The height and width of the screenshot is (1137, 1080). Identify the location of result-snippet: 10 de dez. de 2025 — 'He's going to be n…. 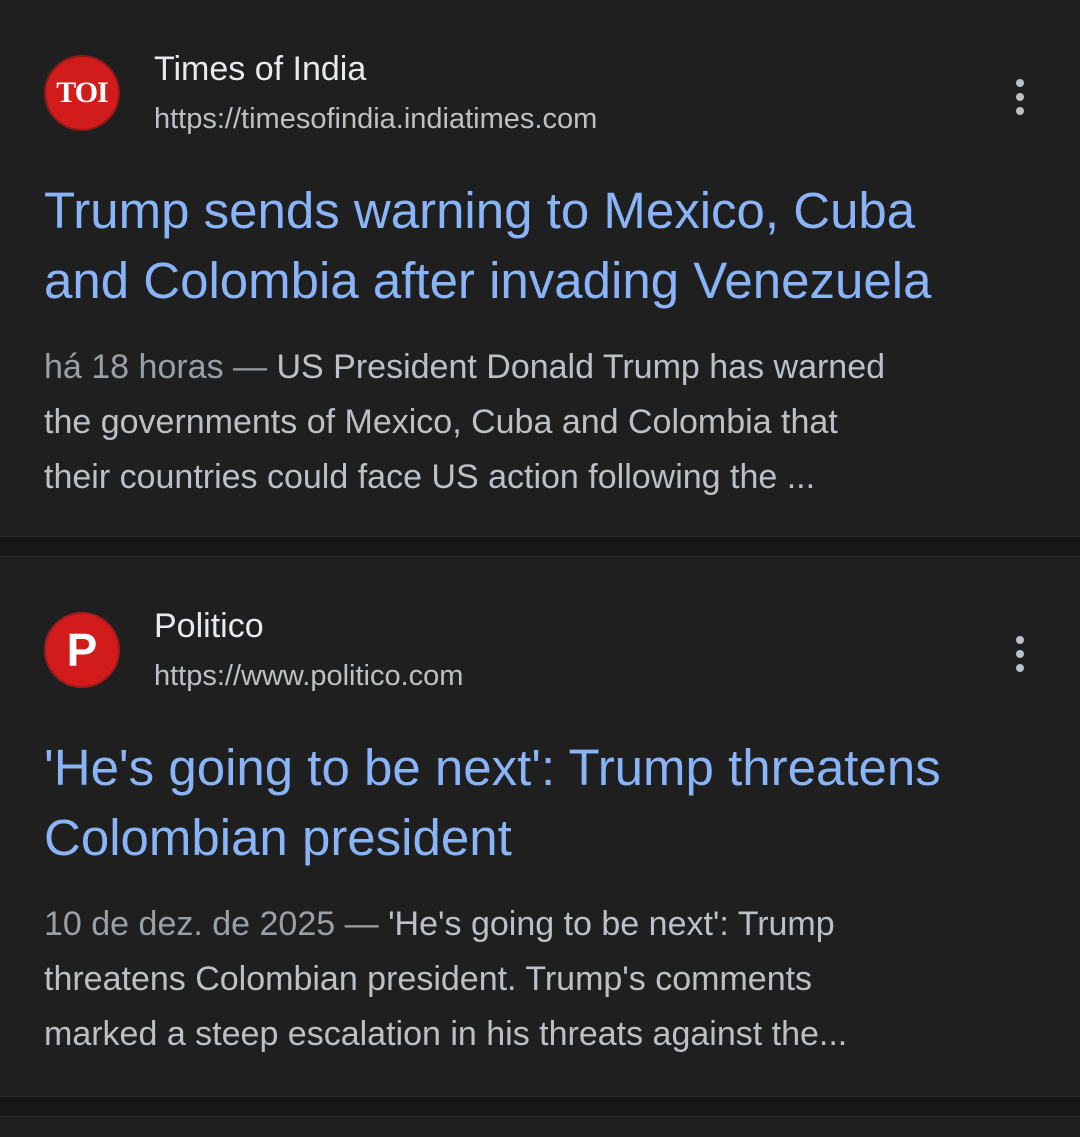
(539, 979).